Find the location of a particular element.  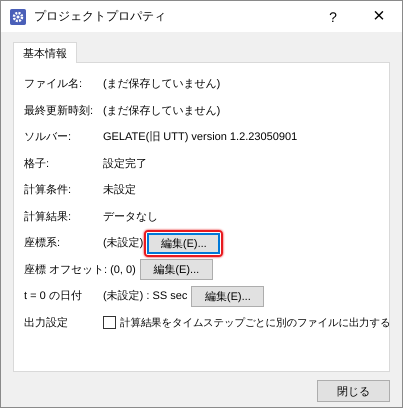

help-button: ? is located at coordinates (333, 16).